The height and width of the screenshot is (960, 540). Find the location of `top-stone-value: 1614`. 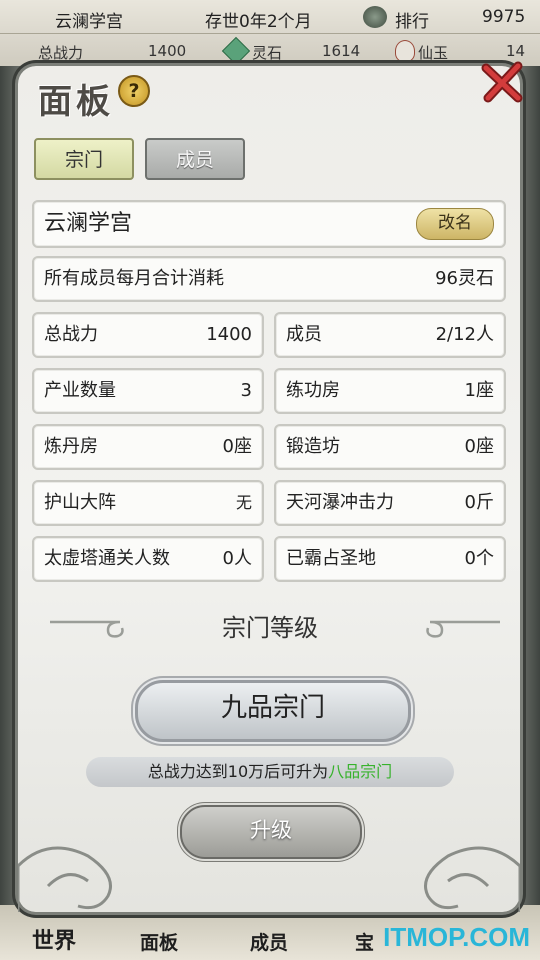

top-stone-value: 1614 is located at coordinates (341, 51).